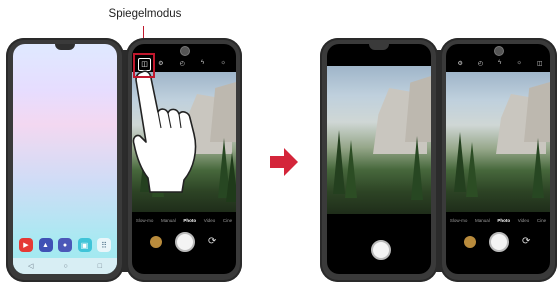 This screenshot has height=284, width=557. What do you see at coordinates (104, 245) in the screenshot?
I see `apps-icon: ⠿` at bounding box center [104, 245].